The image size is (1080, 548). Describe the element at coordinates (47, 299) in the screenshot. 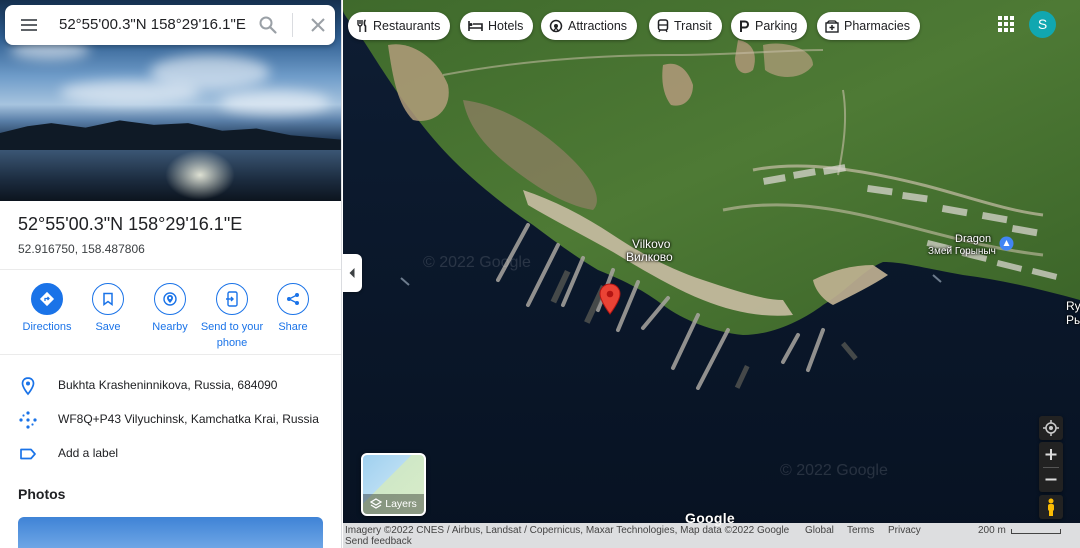

I see `directions-icon` at that location.